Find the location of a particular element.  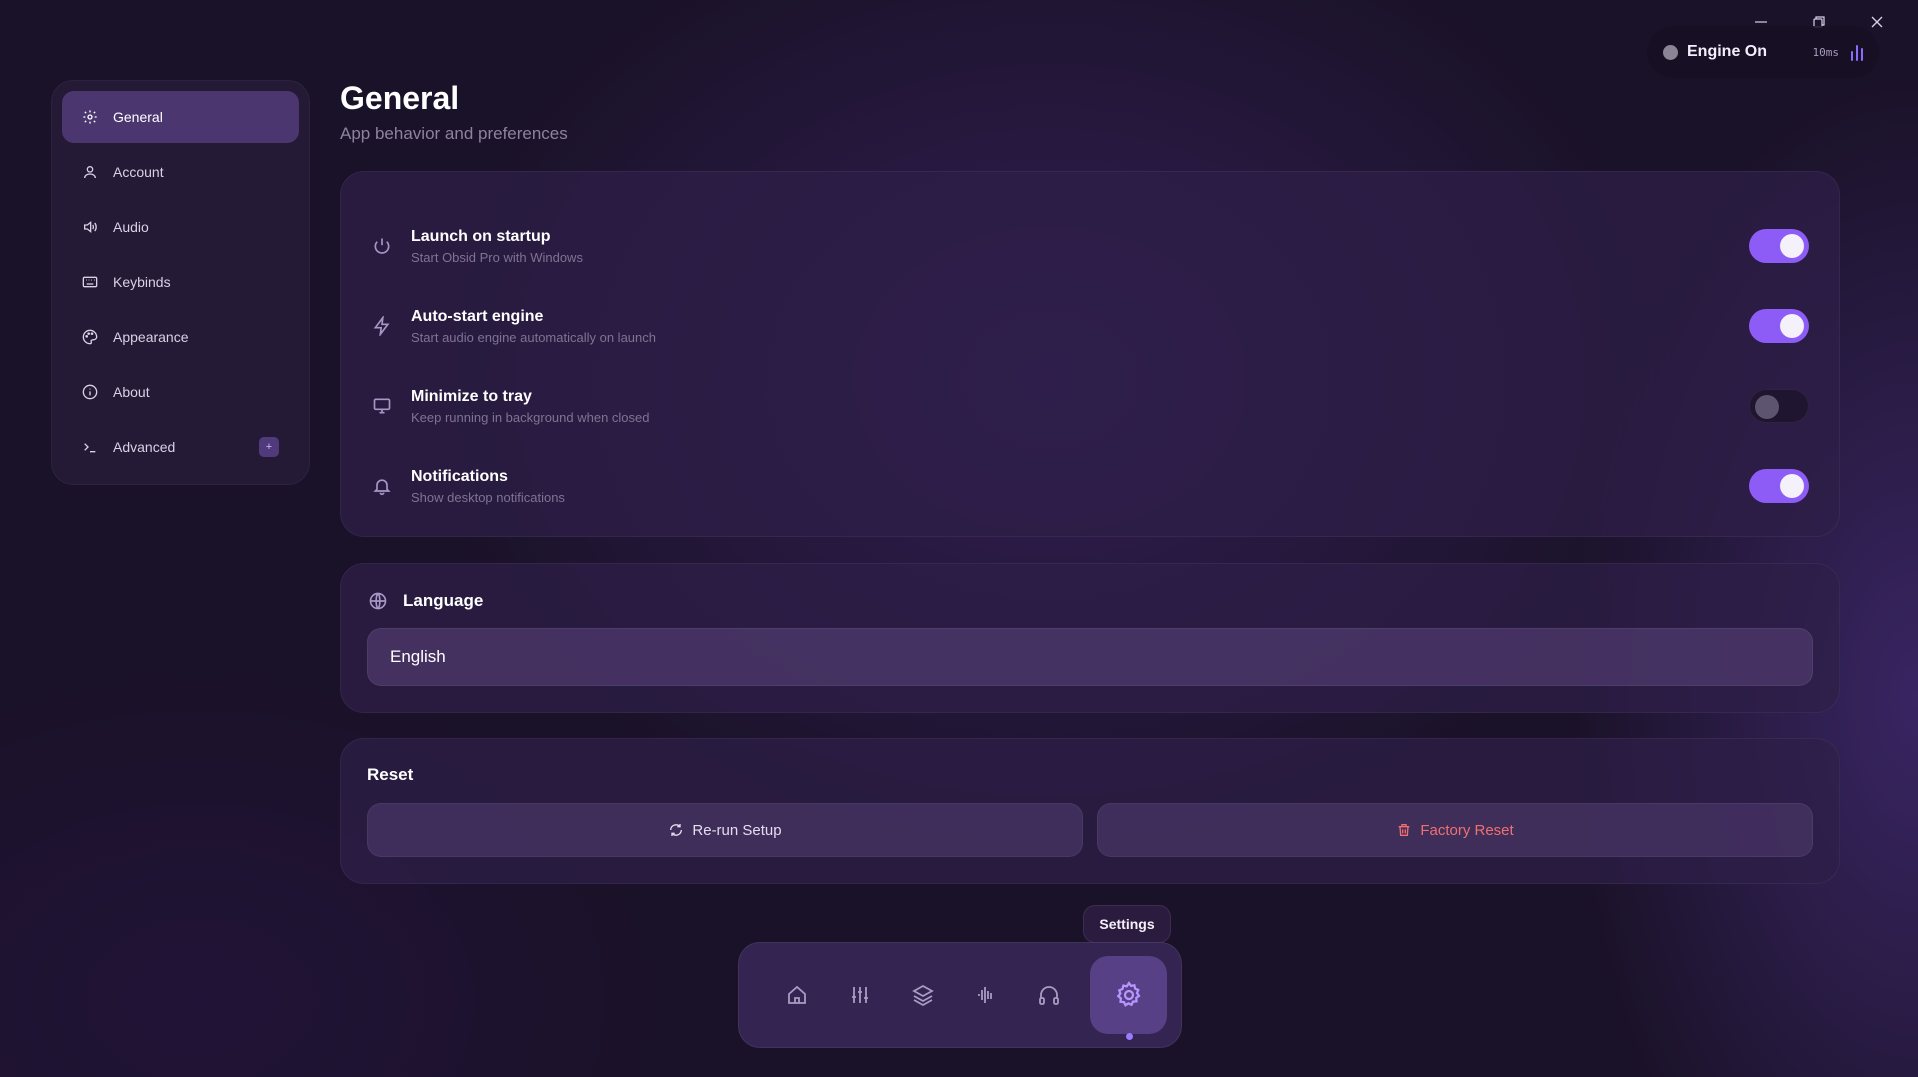

engine-latency: 10ms is located at coordinates (1826, 52).